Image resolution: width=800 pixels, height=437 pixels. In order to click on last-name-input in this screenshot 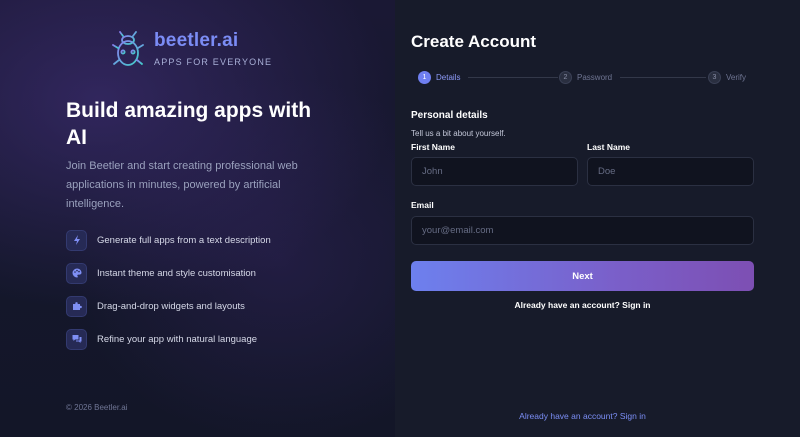, I will do `click(670, 171)`.